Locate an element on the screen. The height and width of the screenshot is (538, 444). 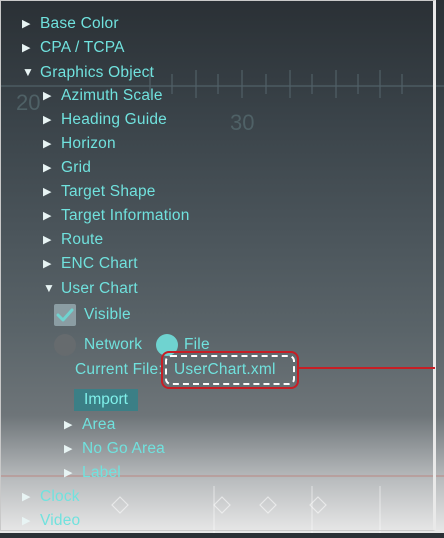
menu-item-label: Base Color is located at coordinates (79, 23).